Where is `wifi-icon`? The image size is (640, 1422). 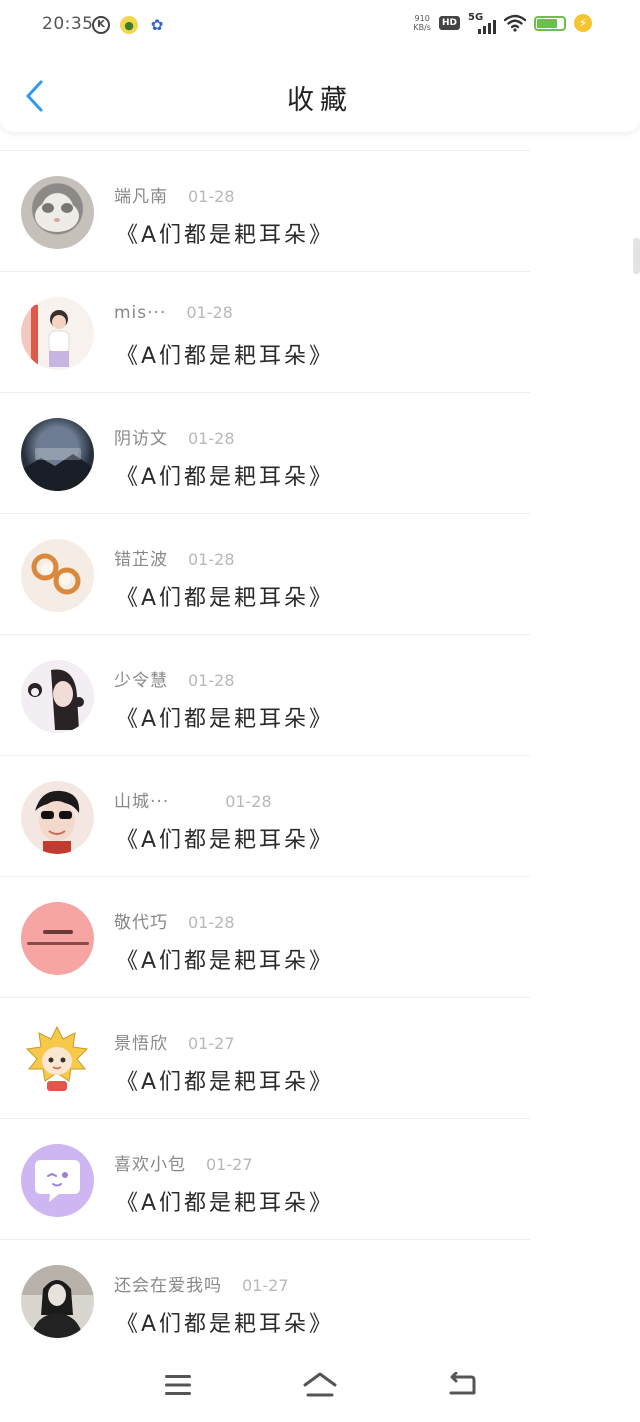
wifi-icon is located at coordinates (515, 23).